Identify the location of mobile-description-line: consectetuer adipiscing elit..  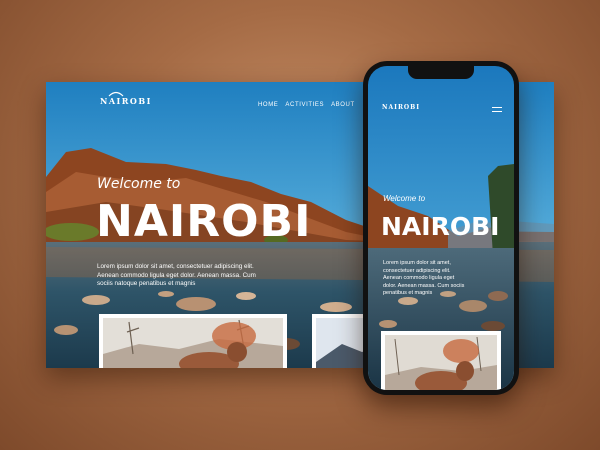
(417, 270).